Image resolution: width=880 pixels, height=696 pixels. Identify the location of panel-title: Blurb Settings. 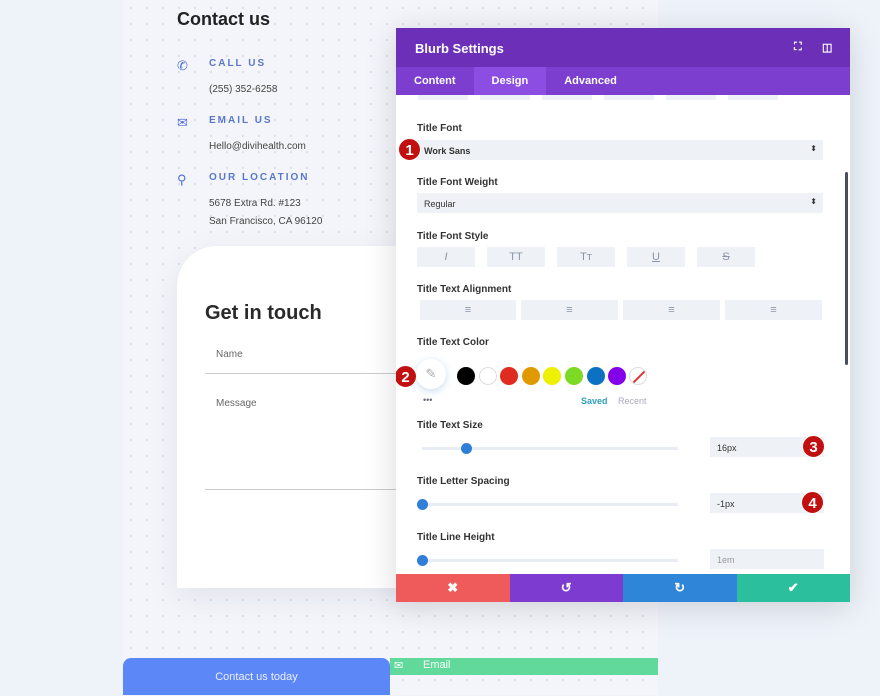
(459, 48).